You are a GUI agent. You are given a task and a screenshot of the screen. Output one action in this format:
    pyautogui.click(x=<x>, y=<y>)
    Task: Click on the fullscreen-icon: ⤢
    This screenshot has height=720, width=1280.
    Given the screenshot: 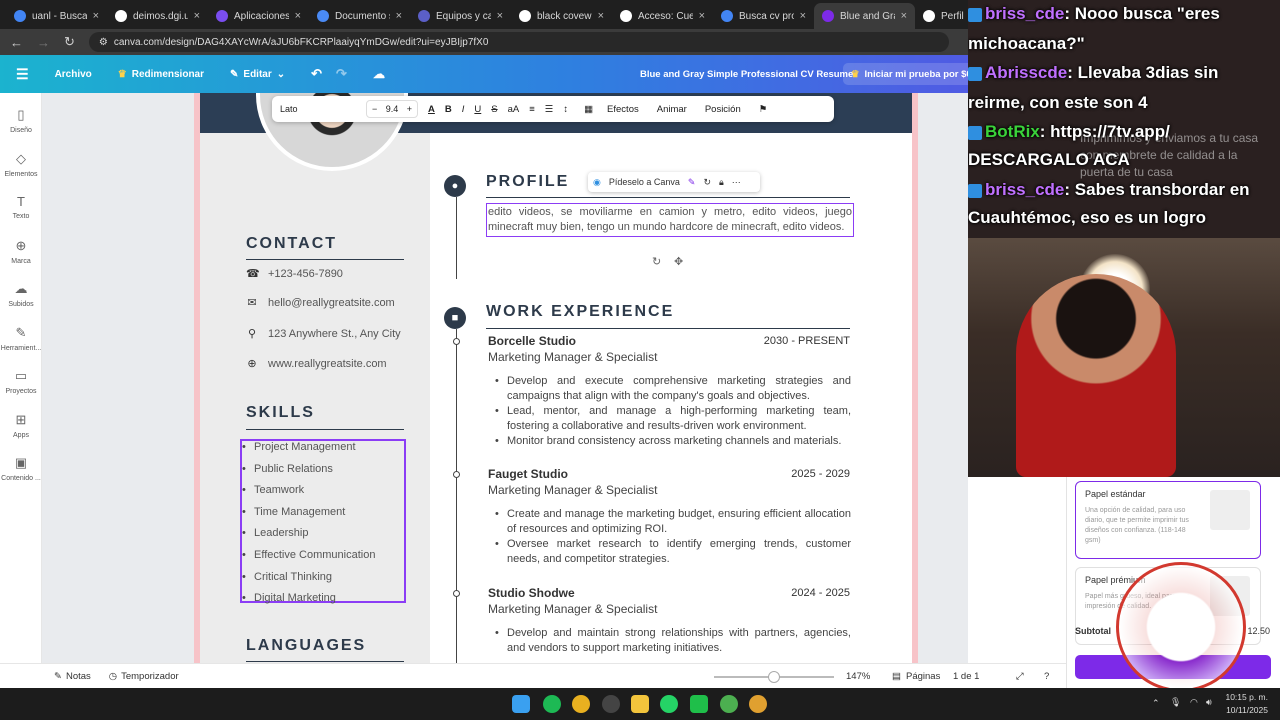 What is the action you would take?
    pyautogui.click(x=1020, y=676)
    